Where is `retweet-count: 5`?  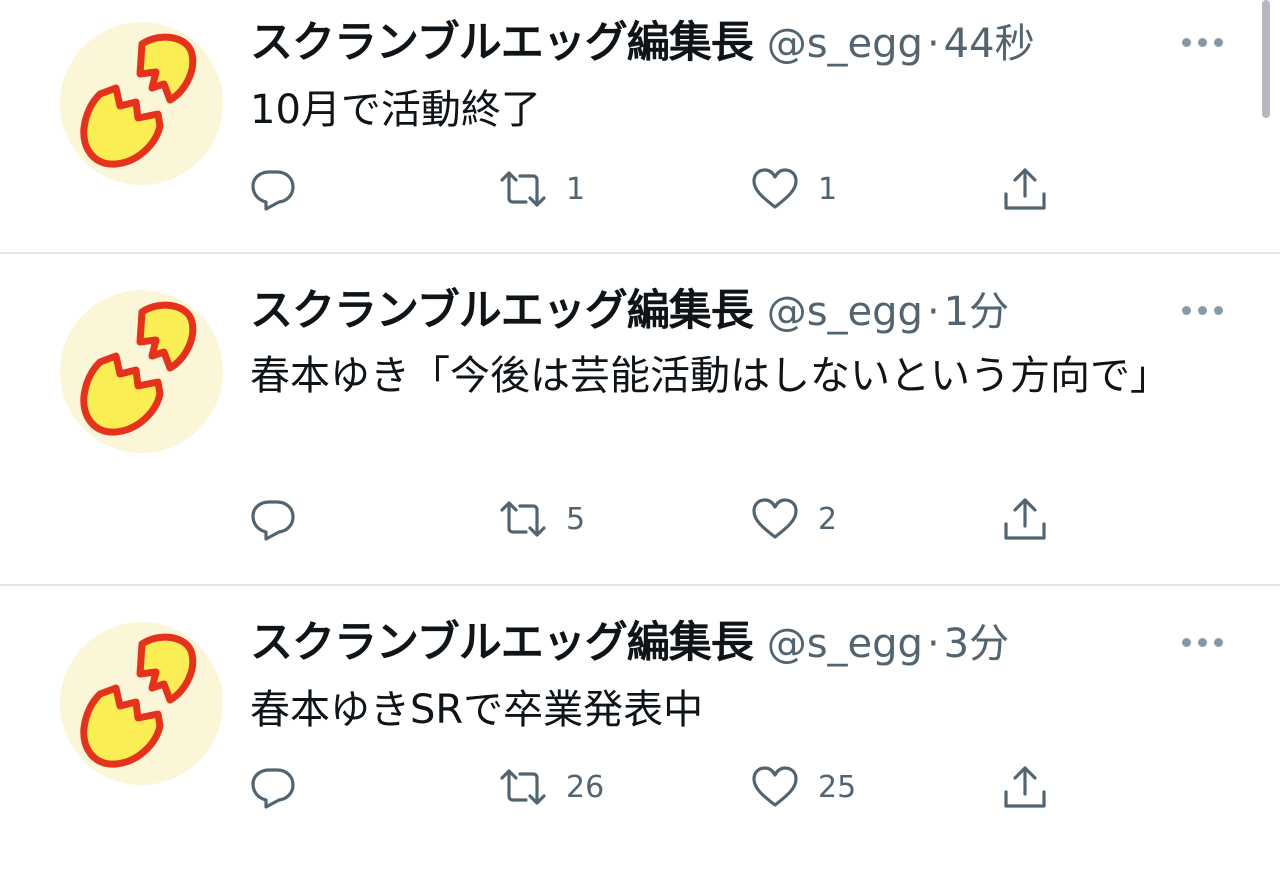
retweet-count: 5 is located at coordinates (576, 519).